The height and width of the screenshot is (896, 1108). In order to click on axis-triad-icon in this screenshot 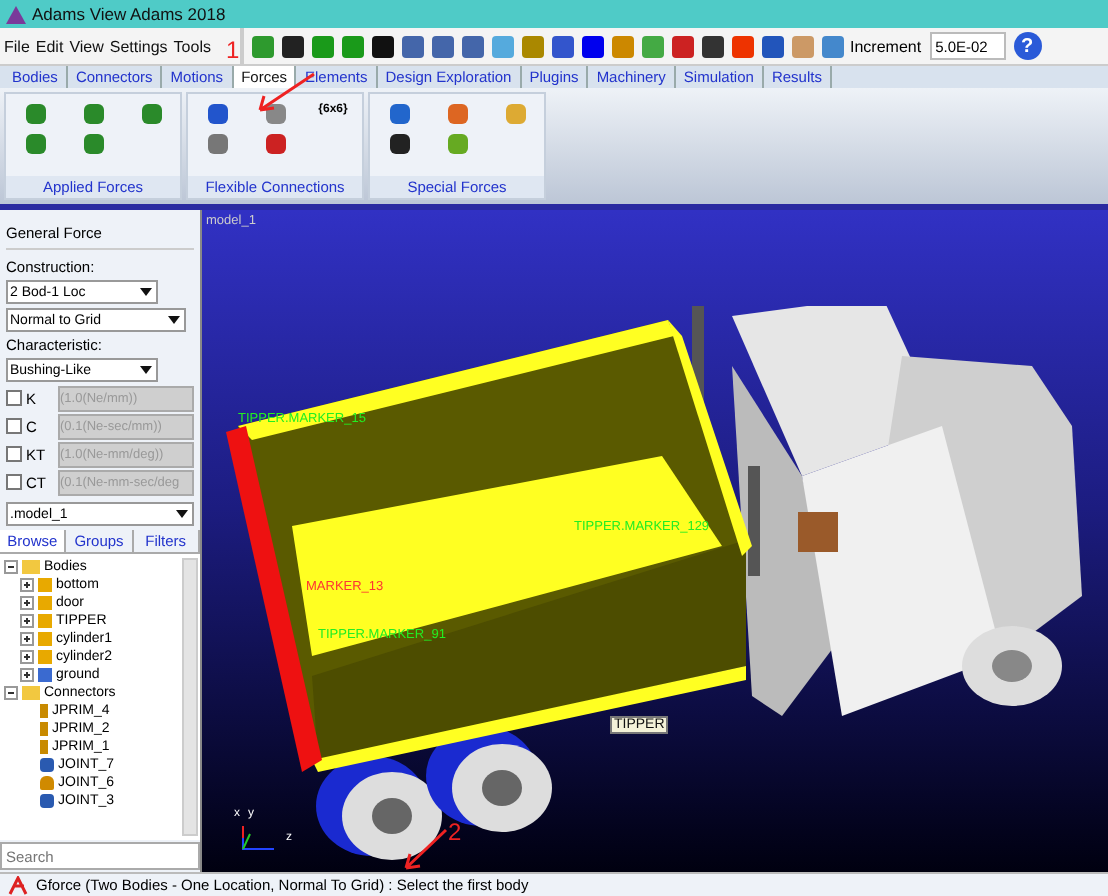, I will do `click(258, 838)`.